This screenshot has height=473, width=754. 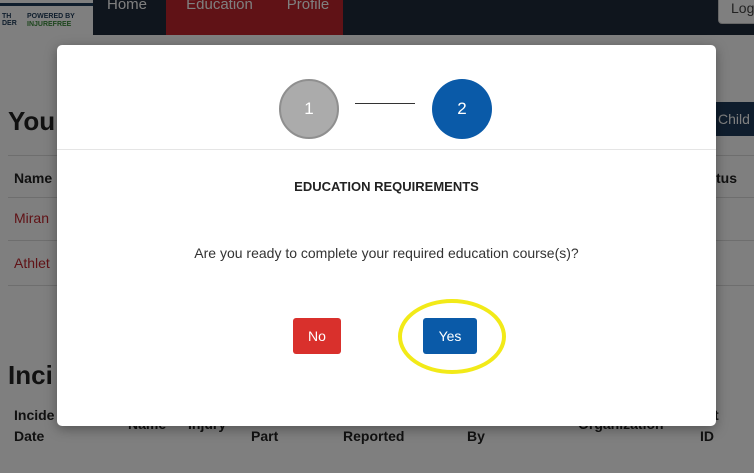 I want to click on highlight-circle, so click(x=452, y=336).